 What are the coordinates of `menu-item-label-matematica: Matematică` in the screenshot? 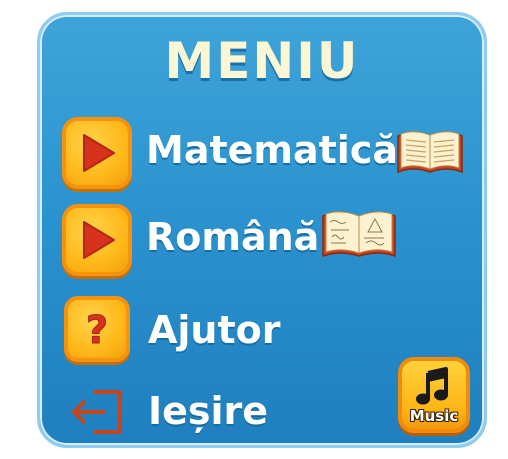 It's located at (272, 150).